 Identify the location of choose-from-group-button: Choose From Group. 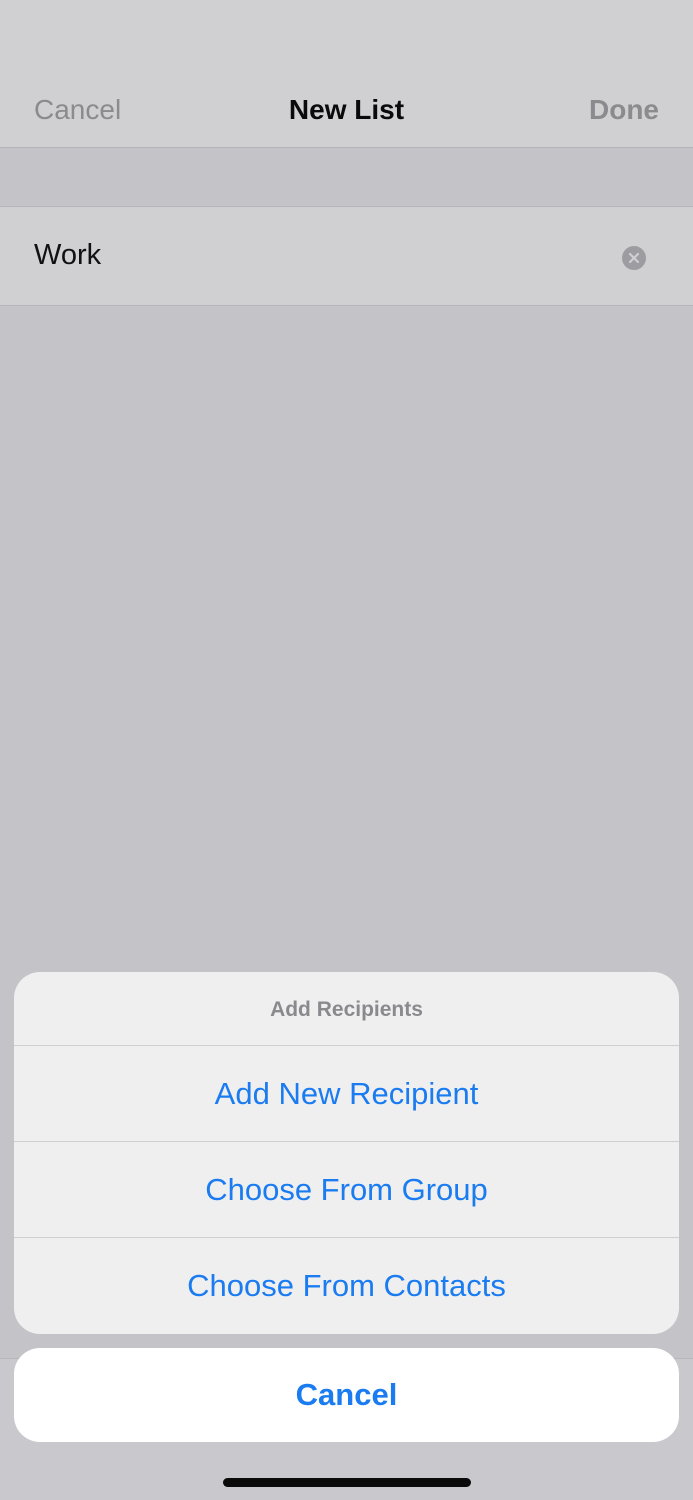
(346, 1190).